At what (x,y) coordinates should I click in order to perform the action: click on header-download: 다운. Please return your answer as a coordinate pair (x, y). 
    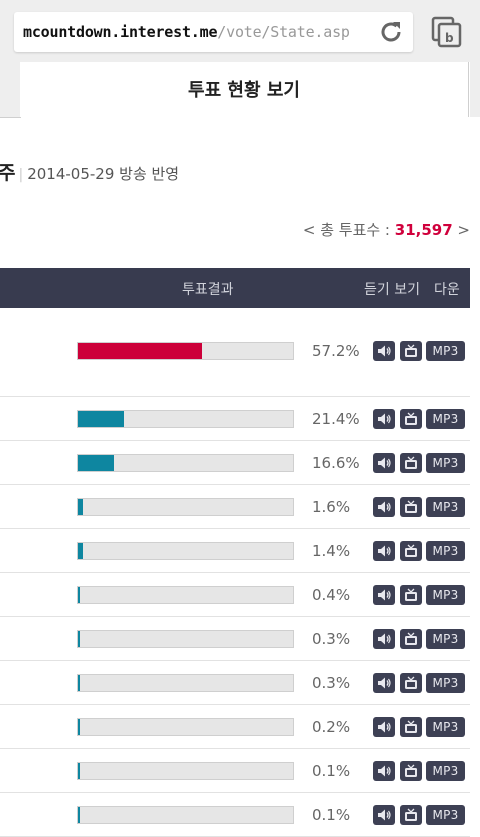
    Looking at the image, I should click on (447, 290).